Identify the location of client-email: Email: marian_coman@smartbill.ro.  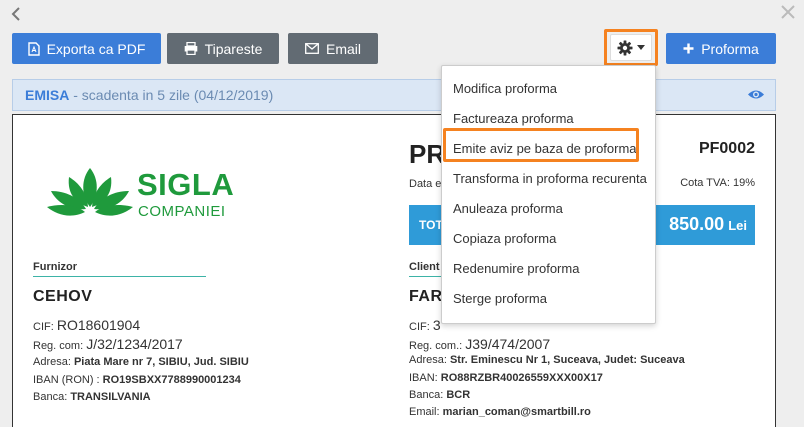
(500, 412).